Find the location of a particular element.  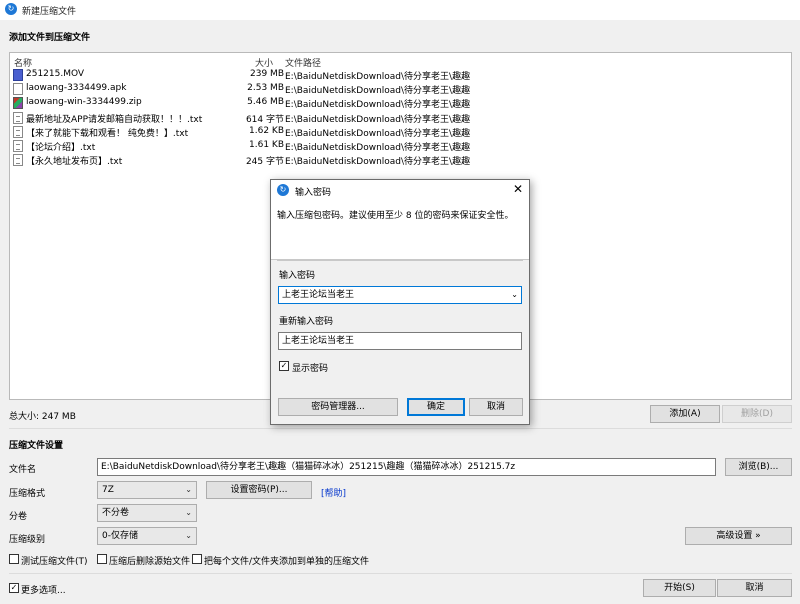

advanced-settings-button: 高级设置 » is located at coordinates (738, 536).